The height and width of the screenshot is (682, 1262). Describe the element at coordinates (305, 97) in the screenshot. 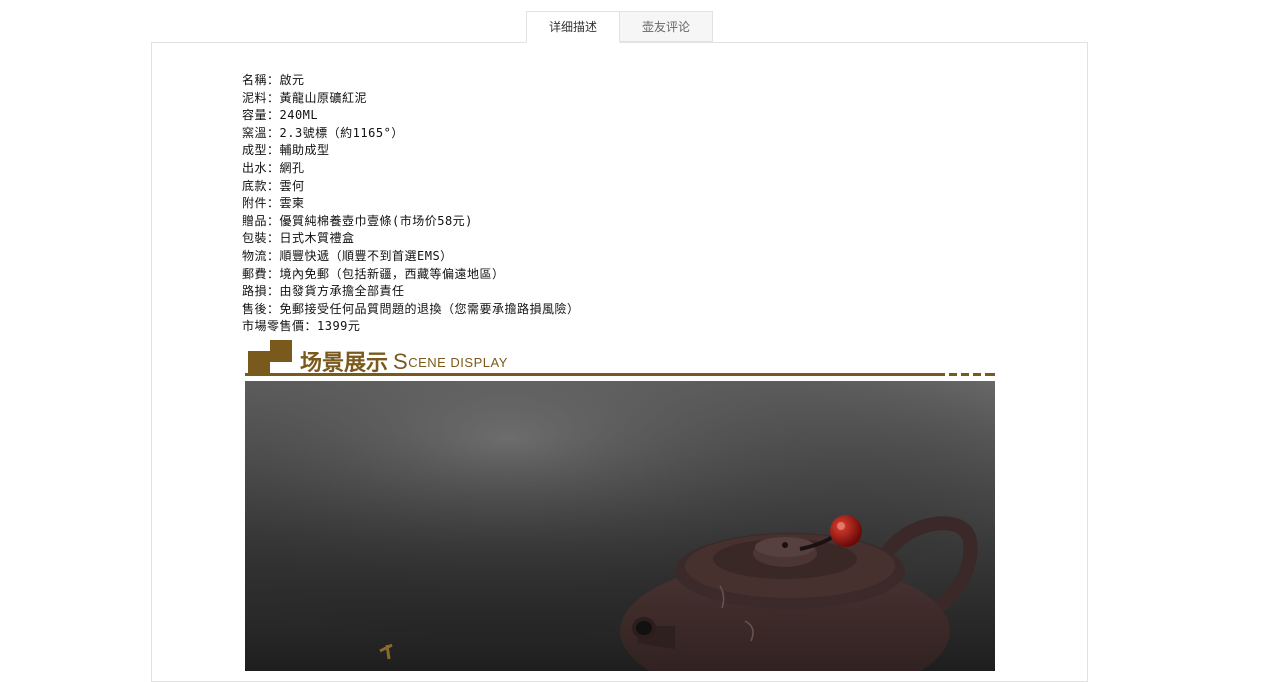

I see `spec-clay: 泥料：黃龍山原礦紅泥` at that location.